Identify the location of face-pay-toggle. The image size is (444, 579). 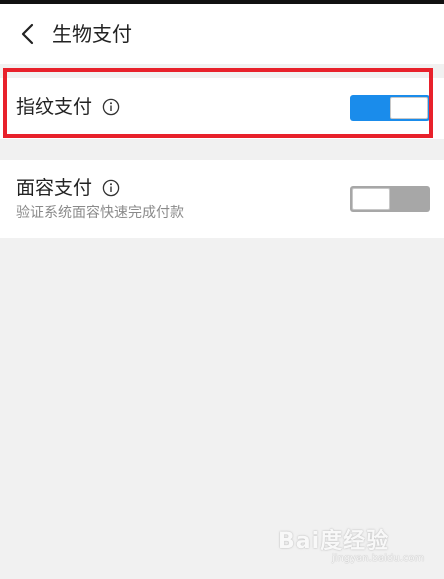
(390, 199).